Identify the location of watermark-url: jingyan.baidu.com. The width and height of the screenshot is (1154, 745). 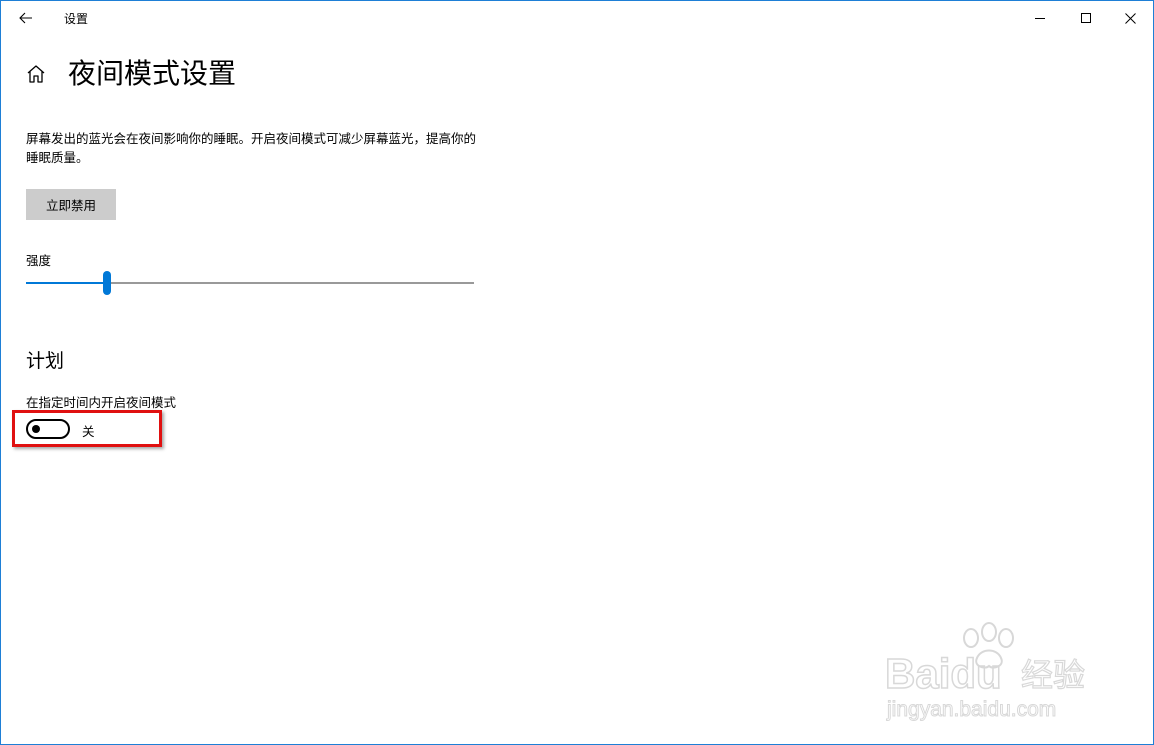
(971, 709).